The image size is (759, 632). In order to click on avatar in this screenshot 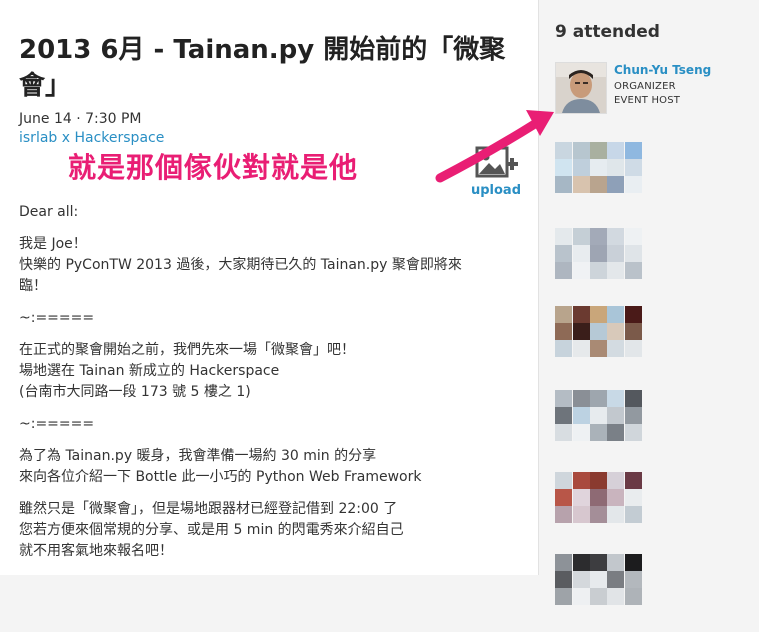, I will do `click(581, 88)`.